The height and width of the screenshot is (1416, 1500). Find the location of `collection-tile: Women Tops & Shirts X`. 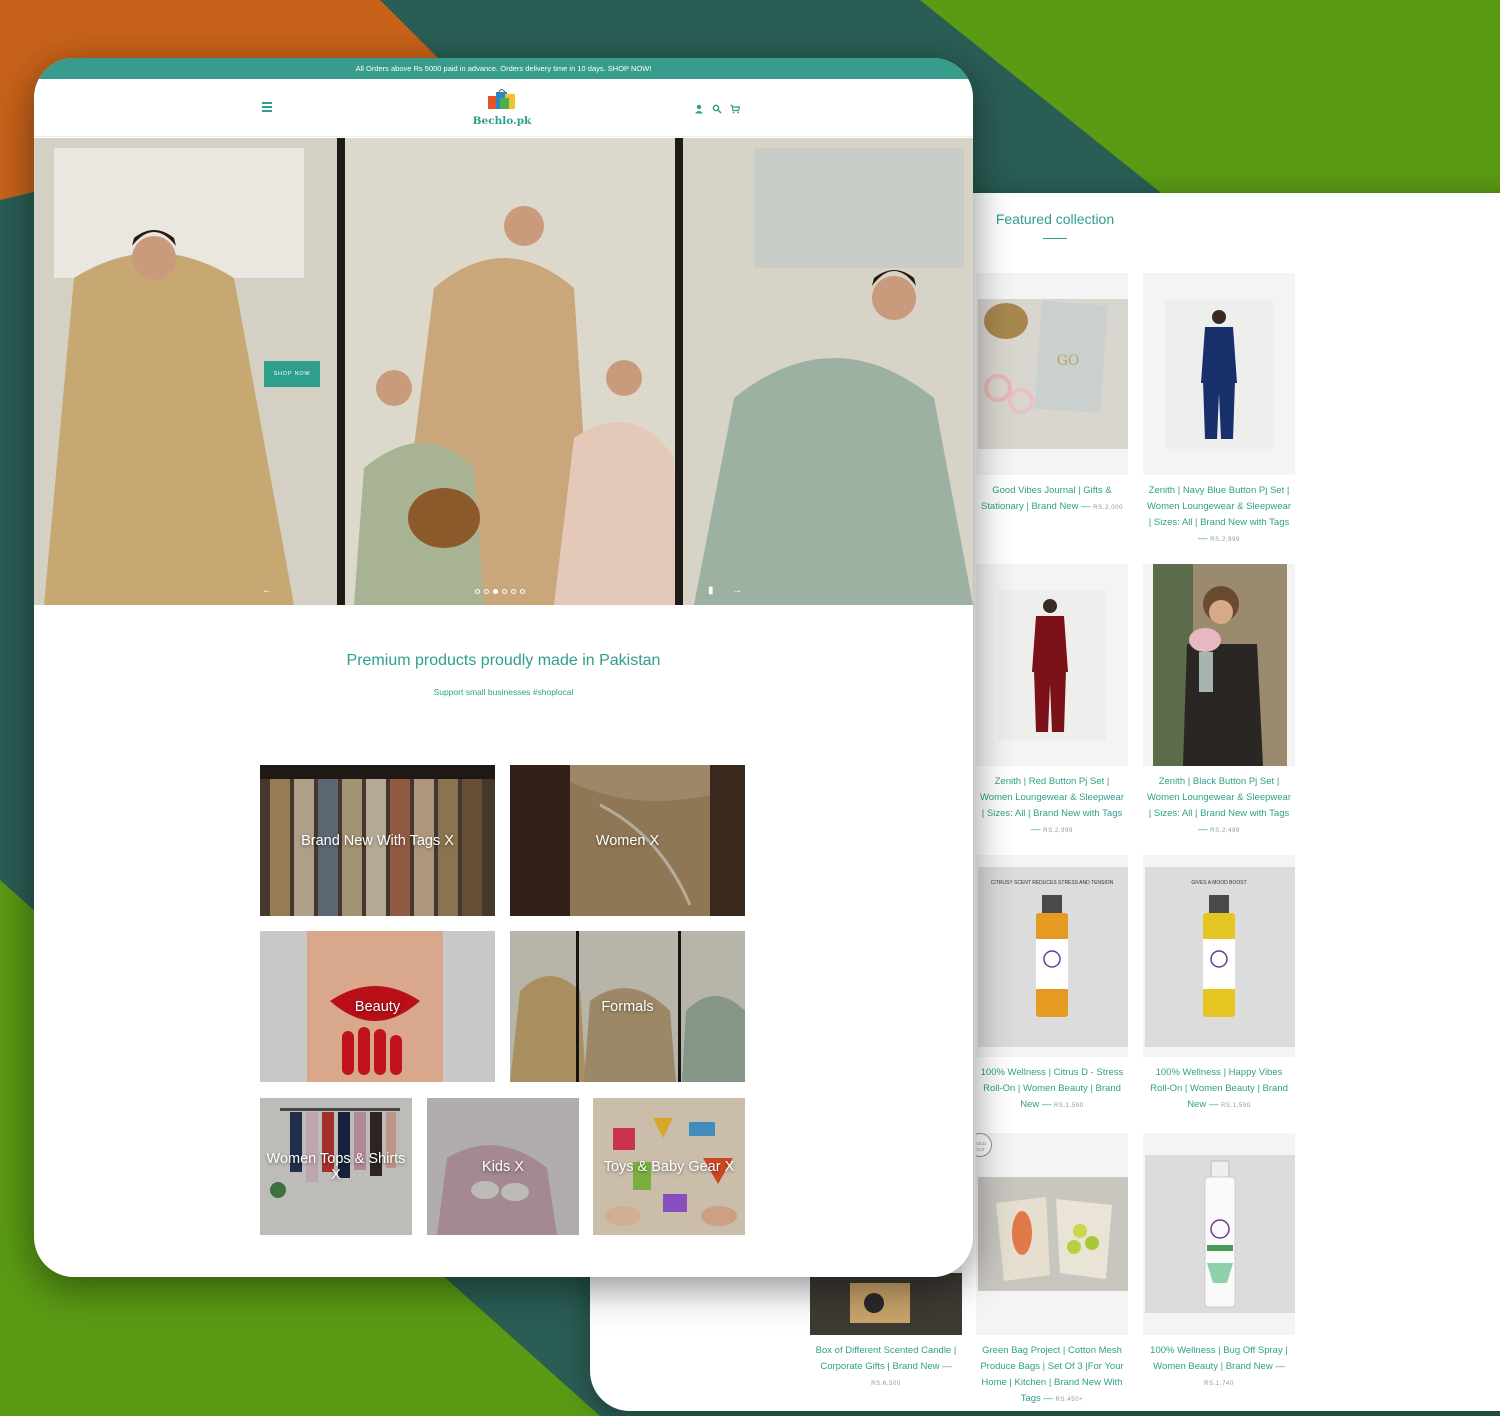

collection-tile: Women Tops & Shirts X is located at coordinates (336, 1166).